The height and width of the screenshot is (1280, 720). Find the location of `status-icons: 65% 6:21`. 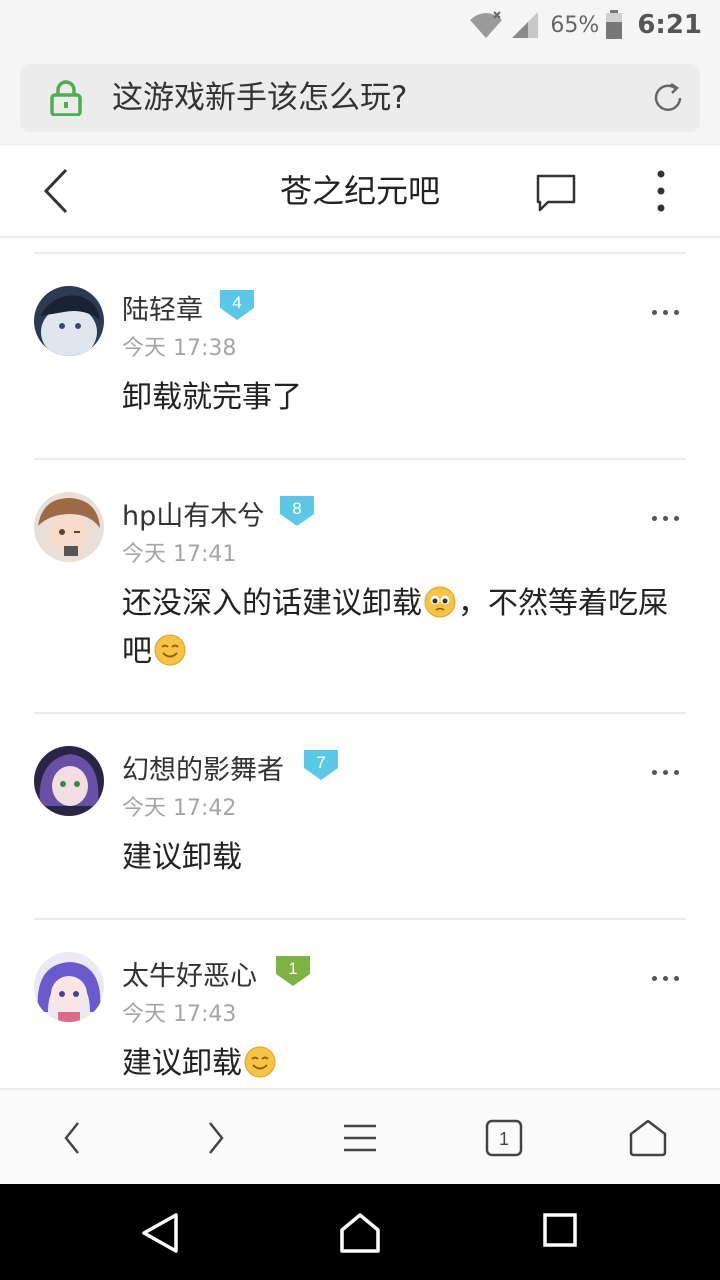

status-icons: 65% 6:21 is located at coordinates (585, 25).